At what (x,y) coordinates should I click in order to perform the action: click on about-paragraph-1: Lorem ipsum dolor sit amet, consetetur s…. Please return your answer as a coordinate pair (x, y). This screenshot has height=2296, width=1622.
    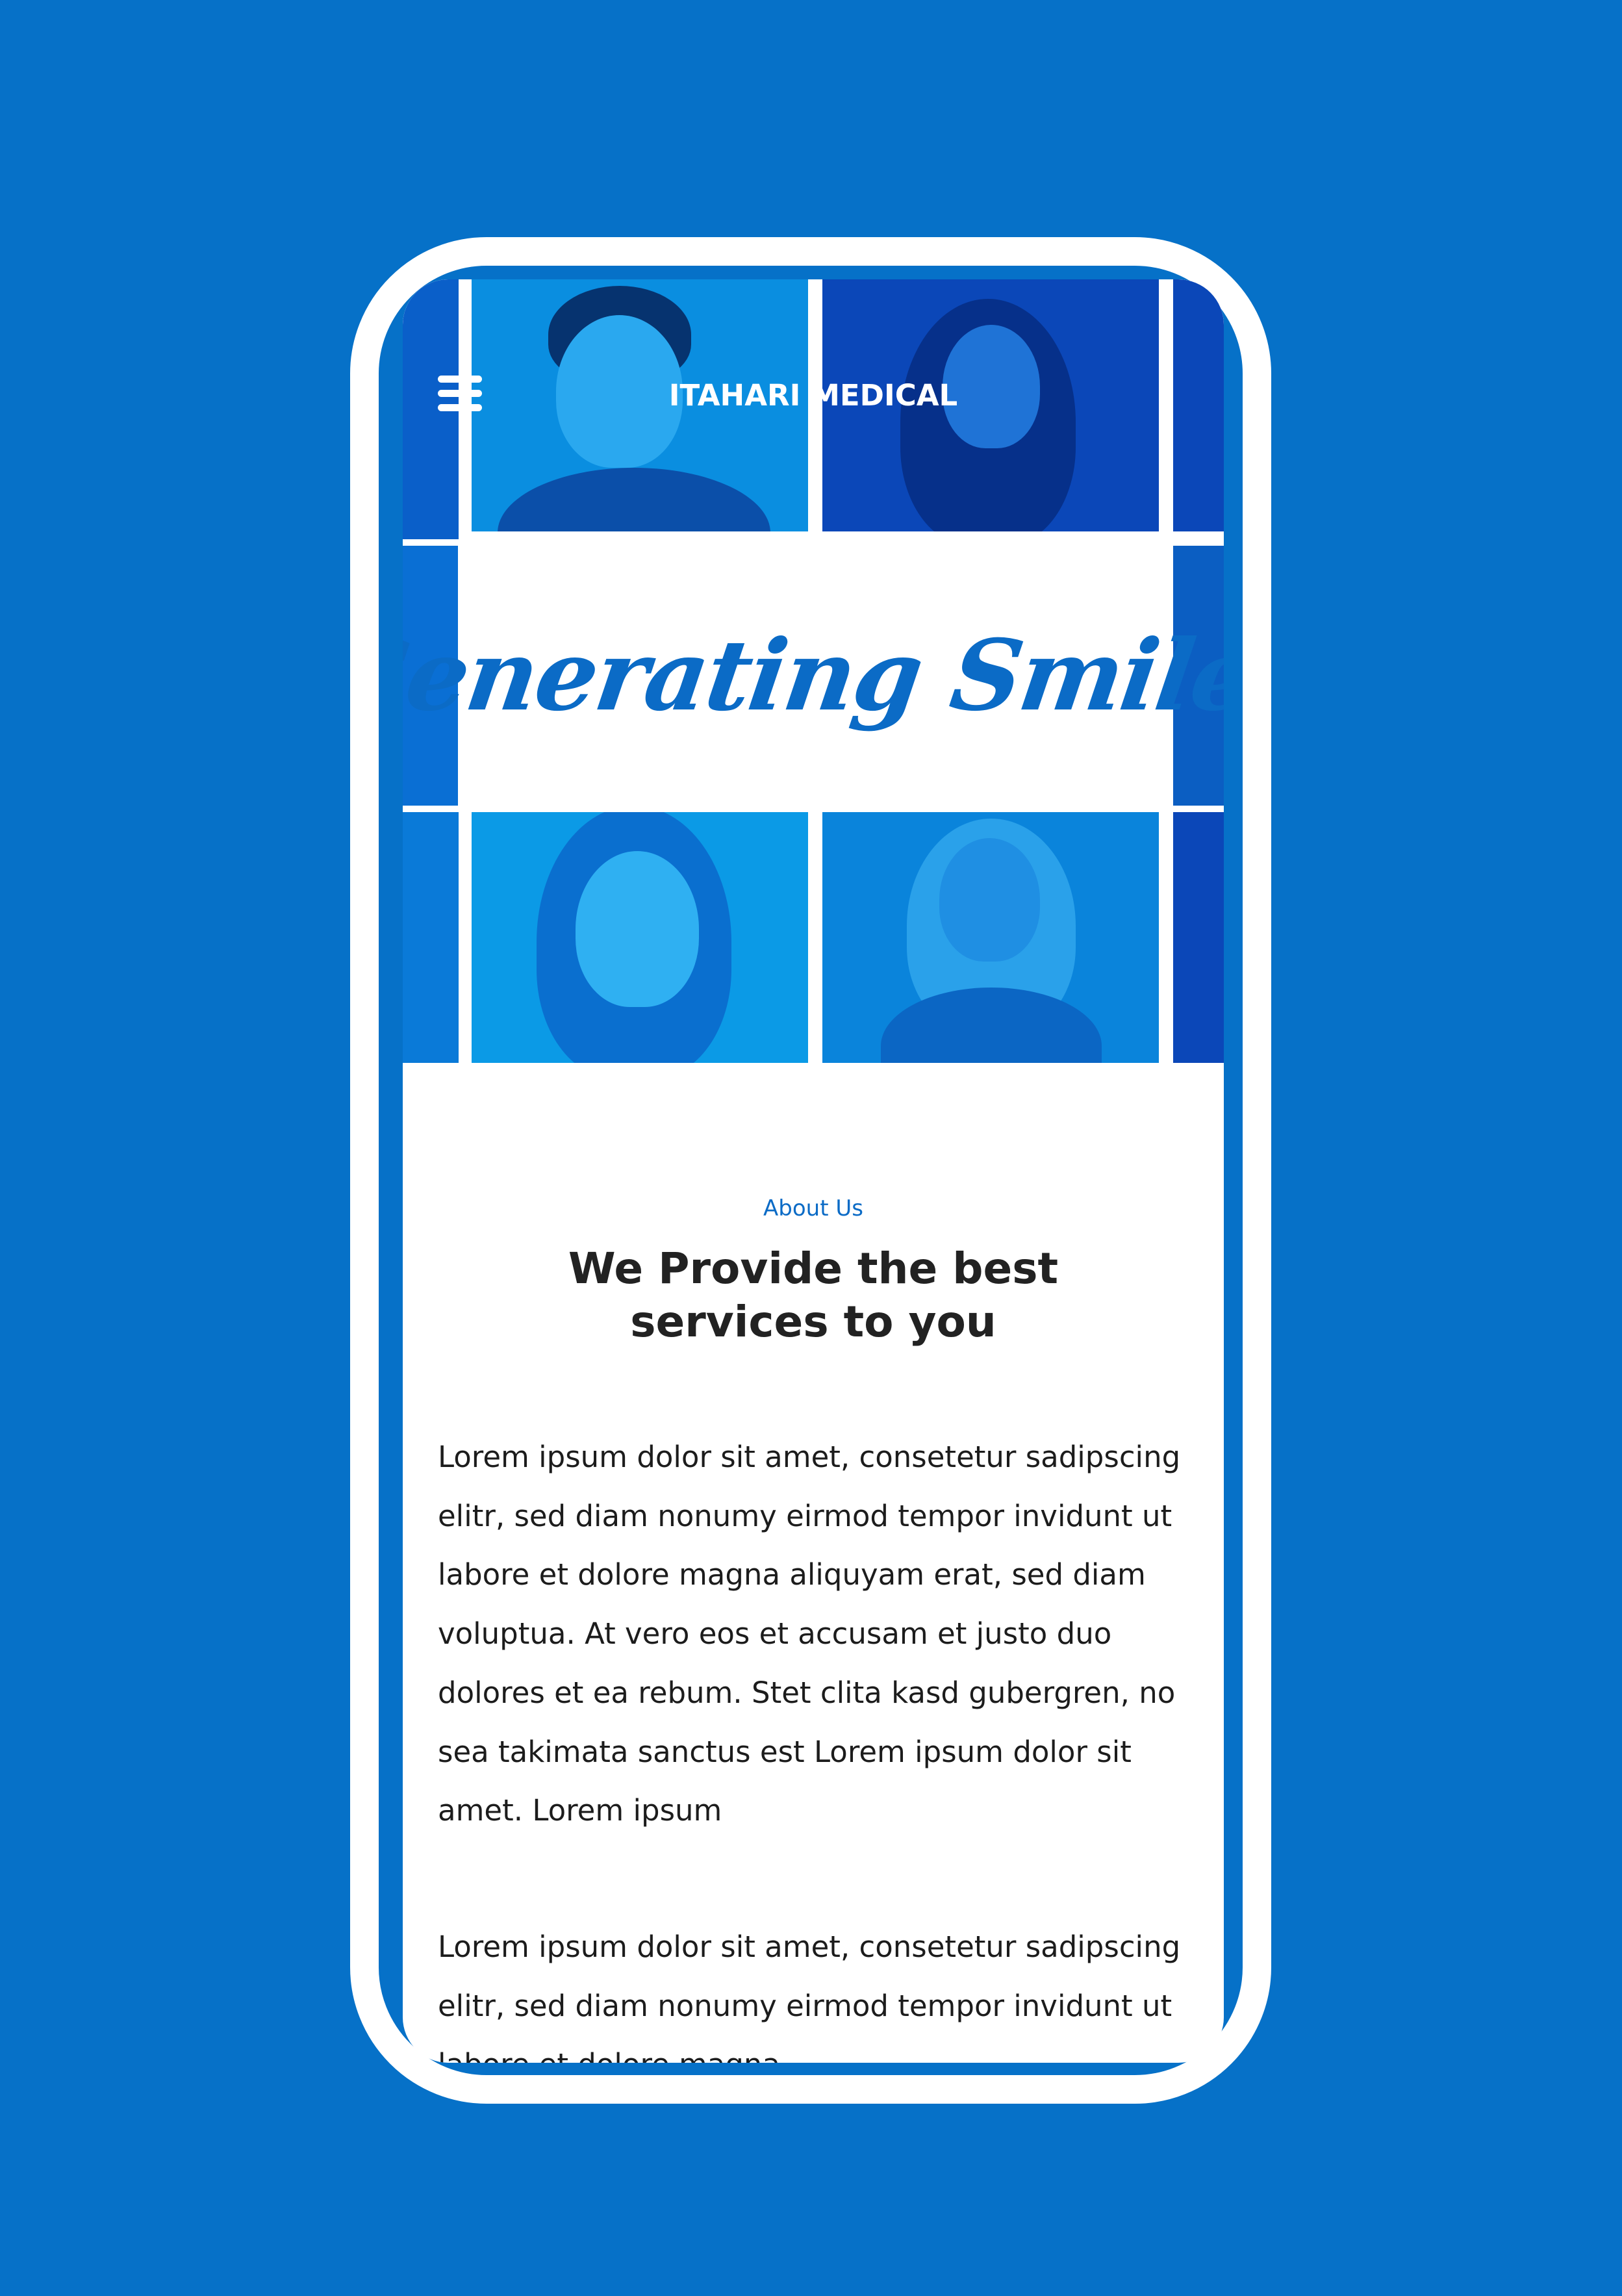
    Looking at the image, I should click on (809, 1634).